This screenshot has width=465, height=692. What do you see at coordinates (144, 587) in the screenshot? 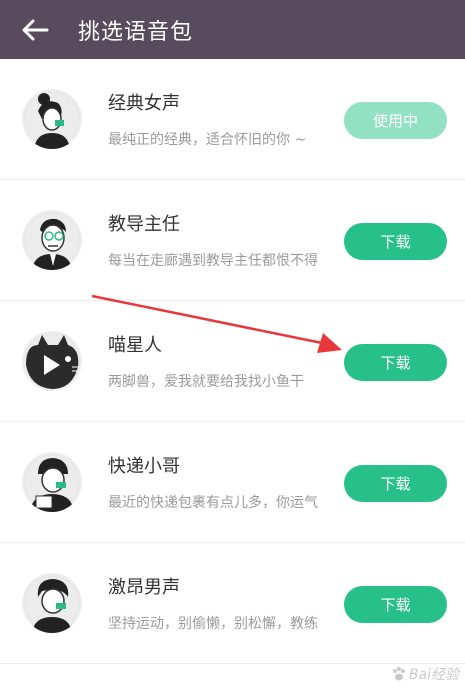
I see `voice-name: 激昂男声` at bounding box center [144, 587].